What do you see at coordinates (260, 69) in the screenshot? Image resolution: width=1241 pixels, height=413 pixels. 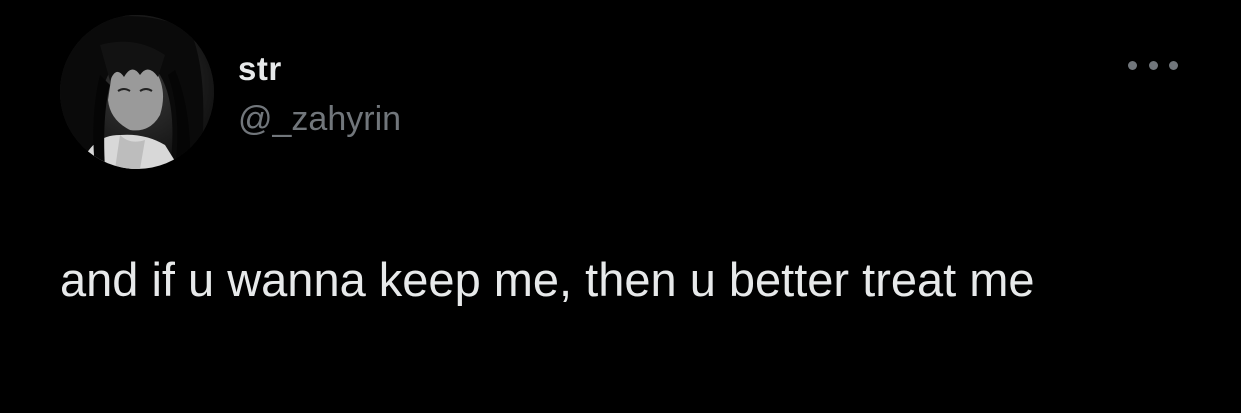 I see `display-name: str` at bounding box center [260, 69].